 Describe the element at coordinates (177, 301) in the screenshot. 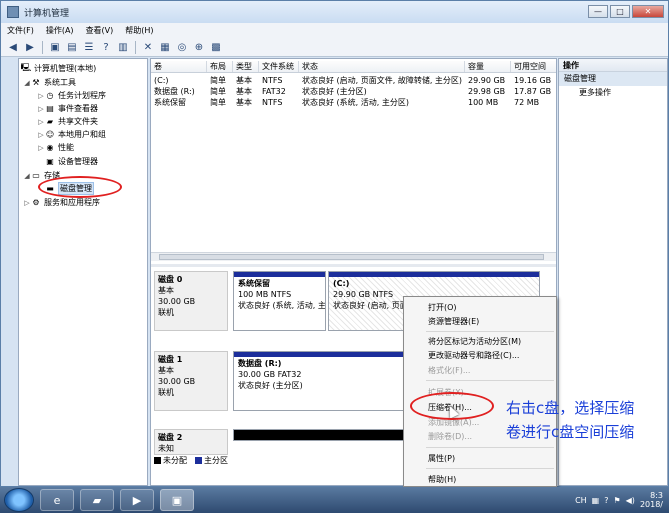

I see `disk-size: 30.00 GB` at that location.